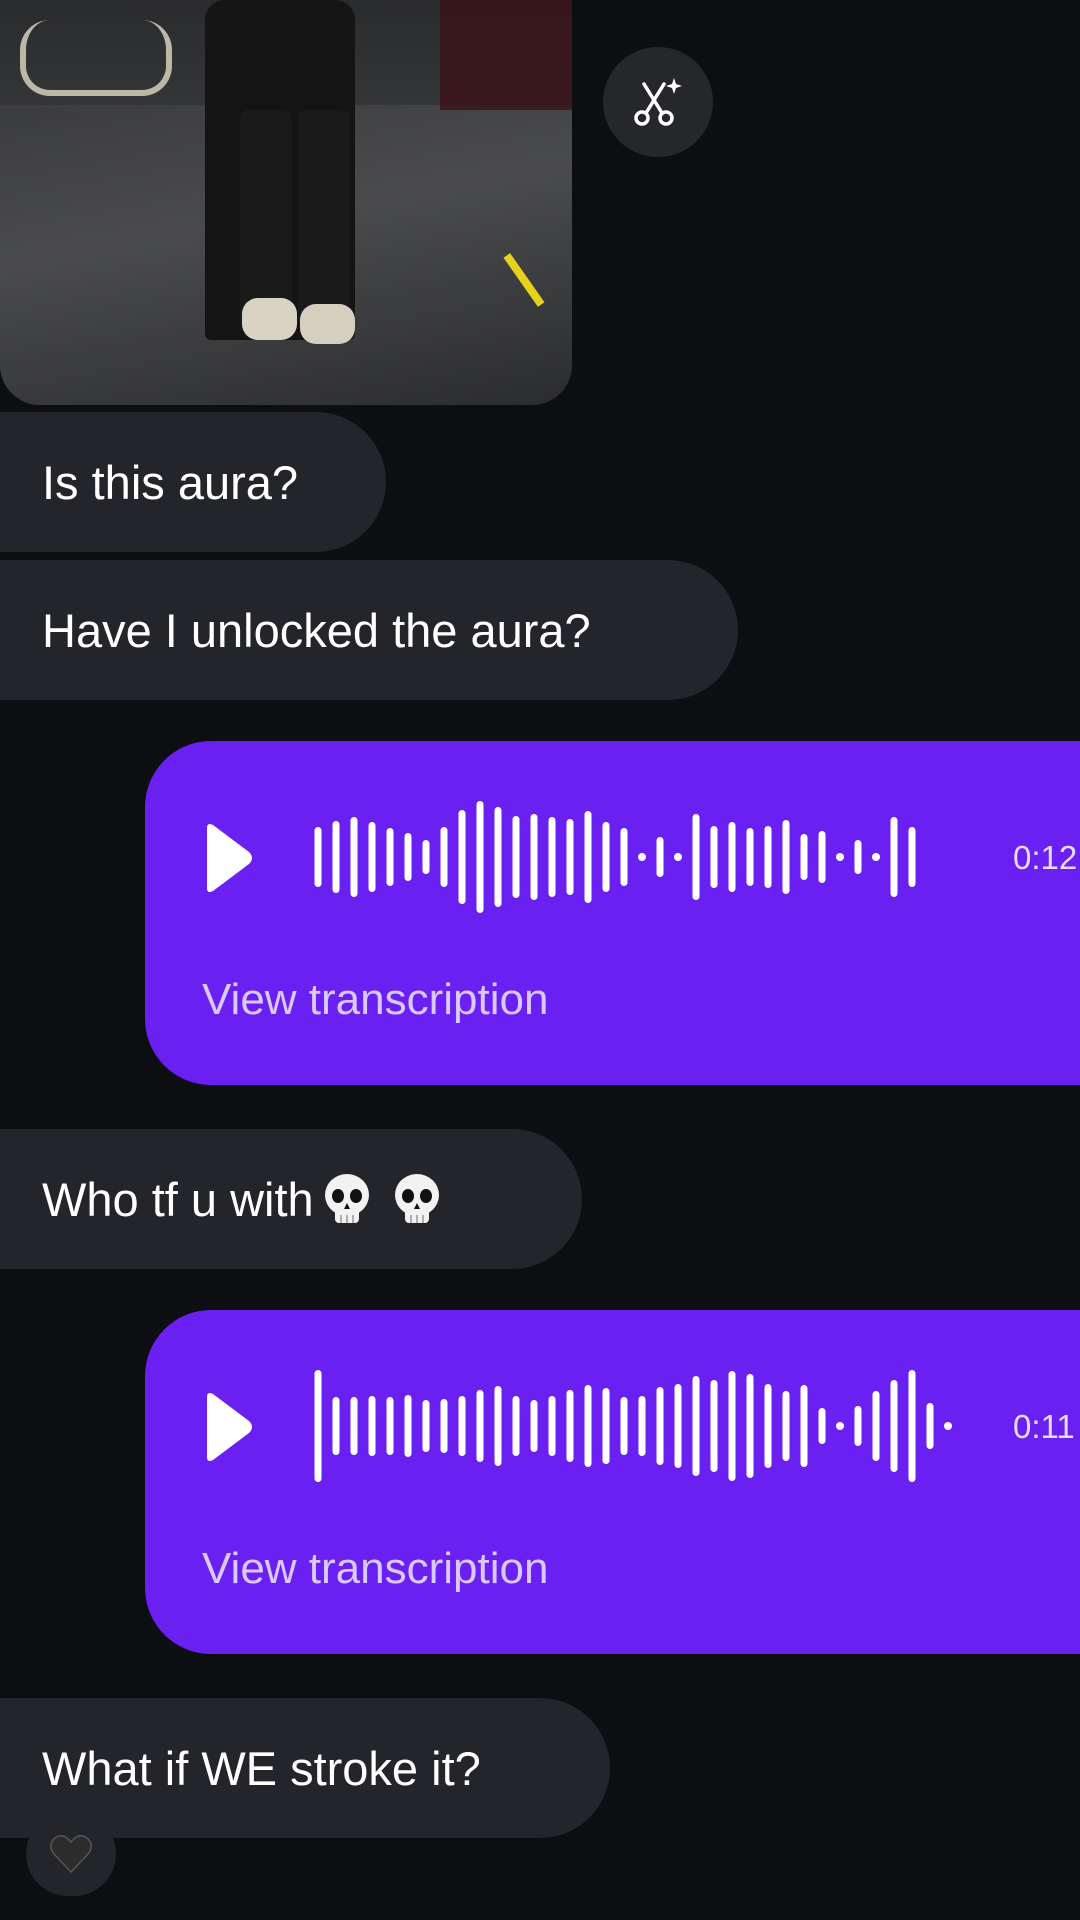 Image resolution: width=1080 pixels, height=1920 pixels. What do you see at coordinates (1045, 857) in the screenshot?
I see `voice-duration: 0:12` at bounding box center [1045, 857].